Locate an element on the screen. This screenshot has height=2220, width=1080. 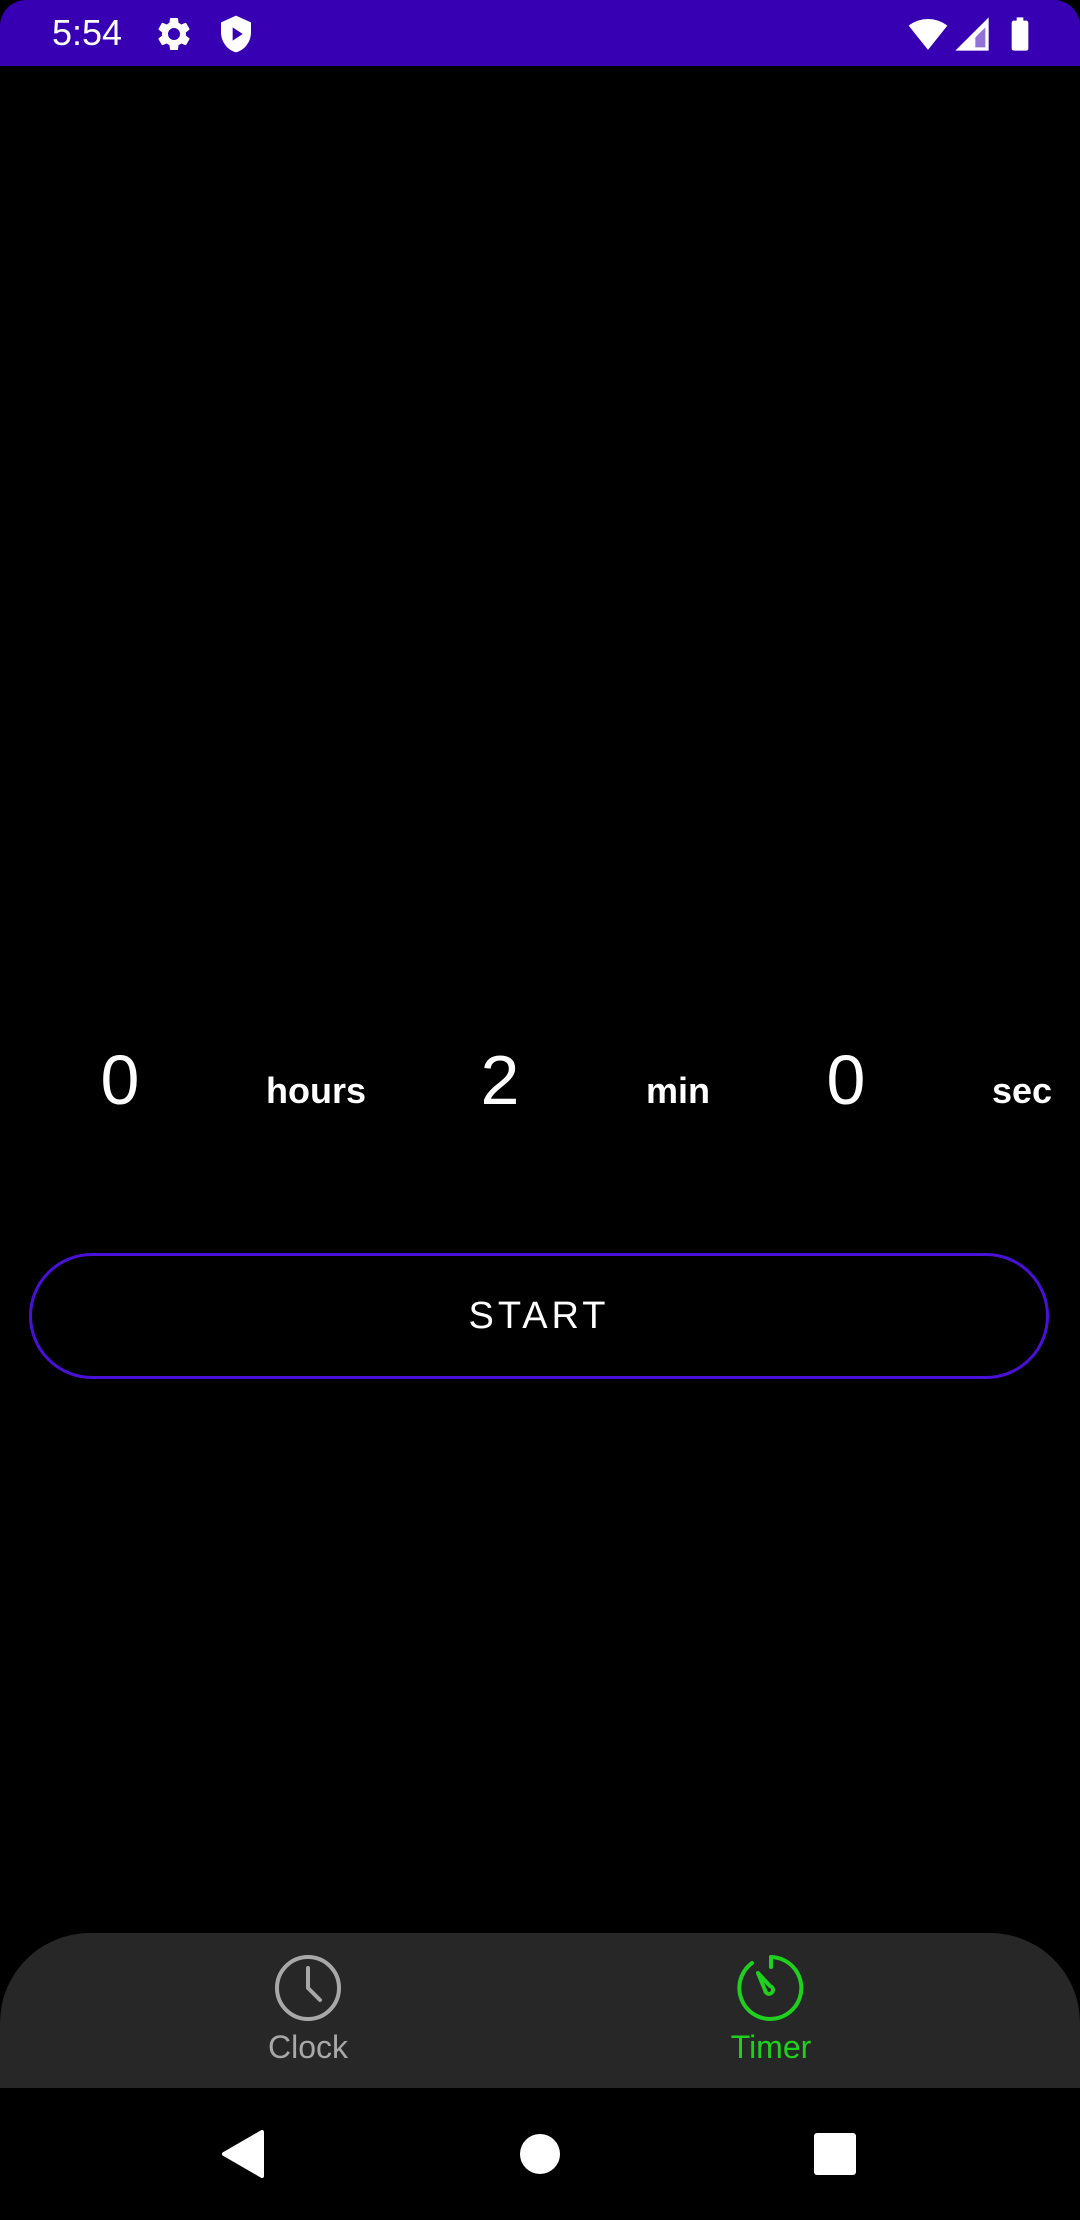
stopwatch-icon is located at coordinates (770, 1988).